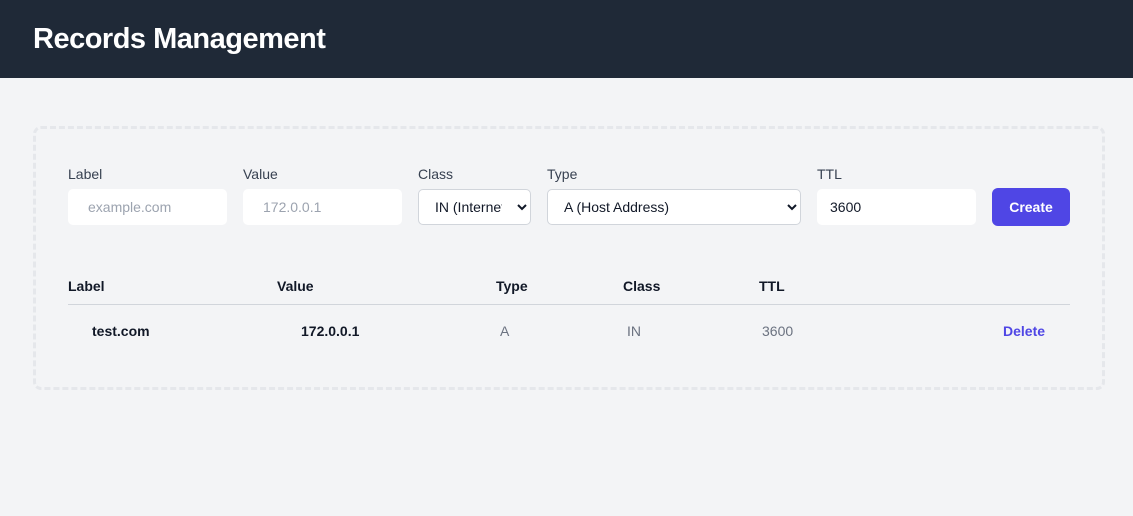  What do you see at coordinates (322, 207) in the screenshot?
I see `value-input` at bounding box center [322, 207].